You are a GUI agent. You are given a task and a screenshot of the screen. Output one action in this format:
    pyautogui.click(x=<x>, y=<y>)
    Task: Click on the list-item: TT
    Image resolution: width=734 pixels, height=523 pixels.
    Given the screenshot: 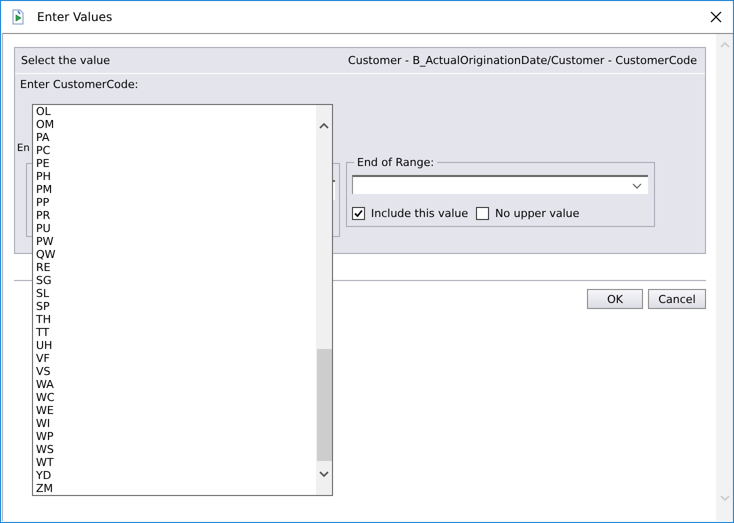 What is the action you would take?
    pyautogui.click(x=176, y=332)
    